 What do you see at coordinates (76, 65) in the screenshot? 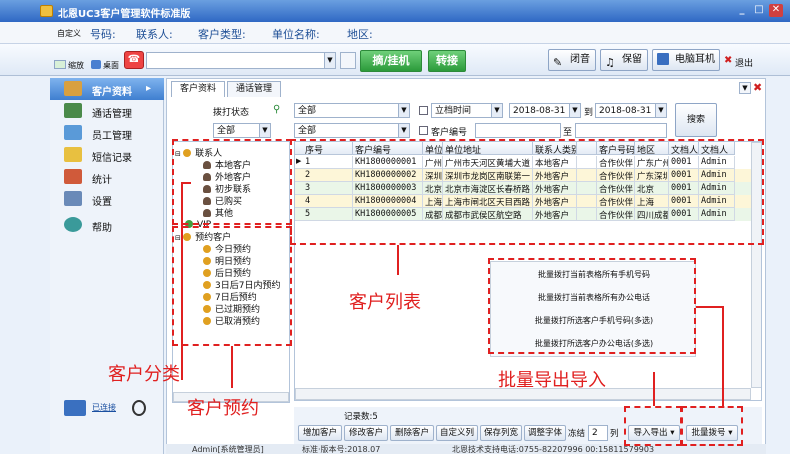
I see `shrink-label: 缩放` at bounding box center [76, 65].